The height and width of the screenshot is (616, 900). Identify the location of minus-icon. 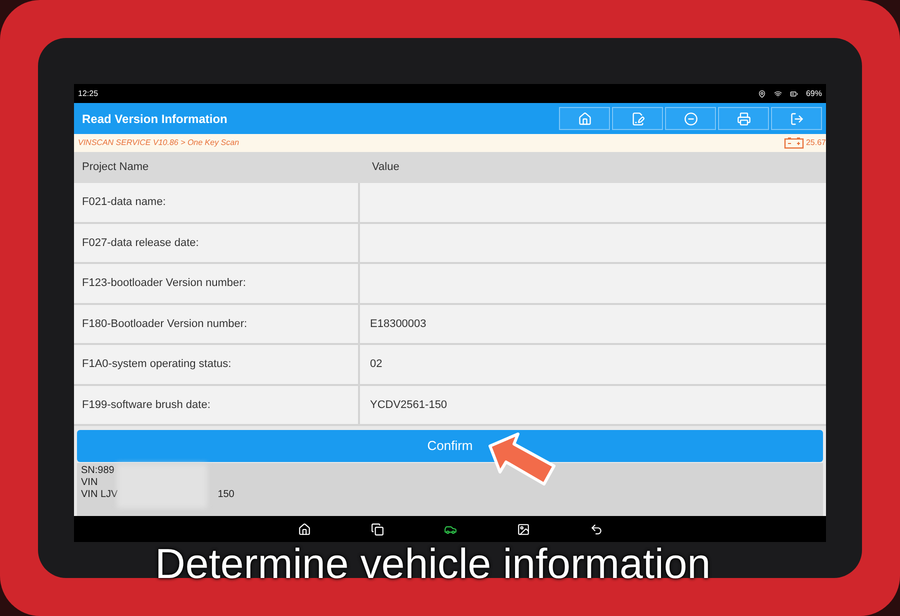
(691, 119).